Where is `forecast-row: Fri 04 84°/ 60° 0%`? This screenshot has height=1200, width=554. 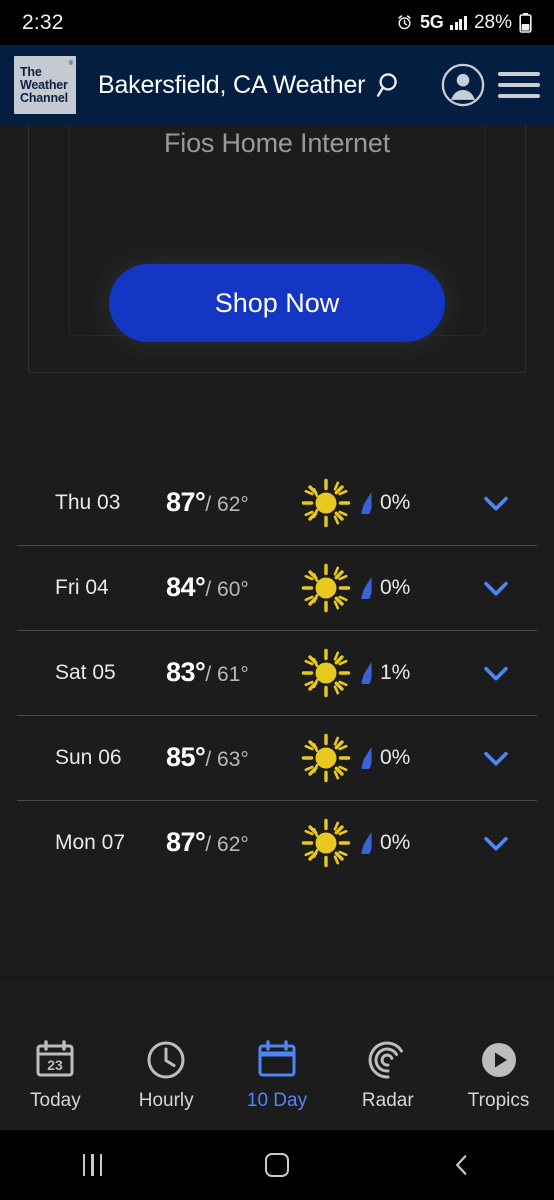
forecast-row: Fri 04 84°/ 60° 0% is located at coordinates (277, 587).